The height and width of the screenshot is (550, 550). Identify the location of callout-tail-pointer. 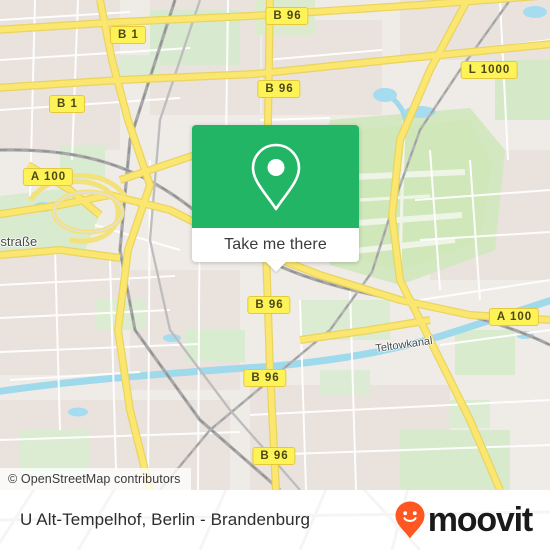
(275, 266).